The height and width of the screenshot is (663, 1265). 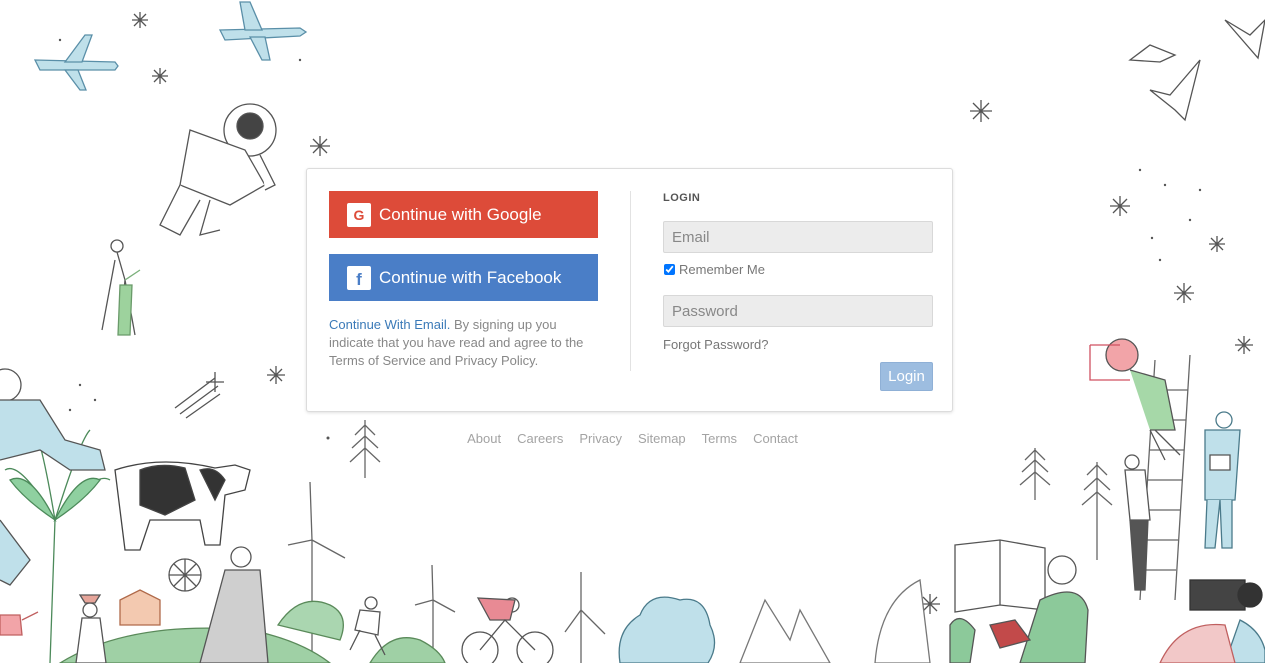 I want to click on cow-illustration, so click(x=182, y=506).